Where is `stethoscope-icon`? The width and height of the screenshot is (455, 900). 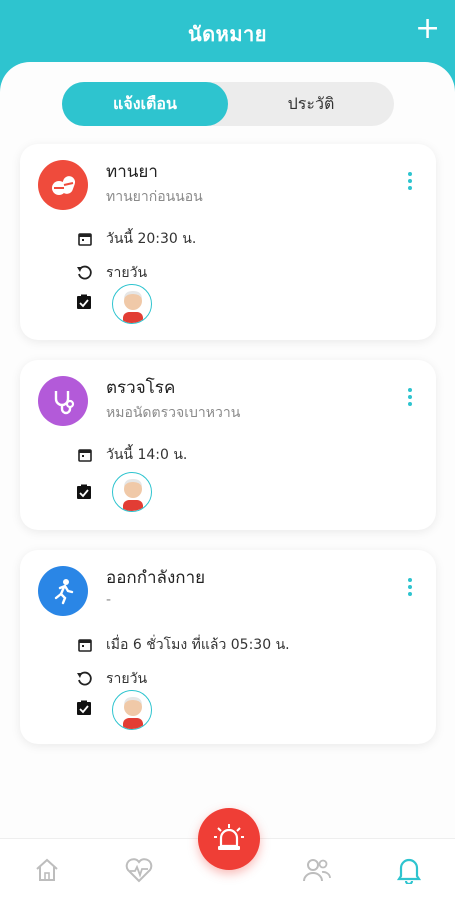 stethoscope-icon is located at coordinates (63, 401).